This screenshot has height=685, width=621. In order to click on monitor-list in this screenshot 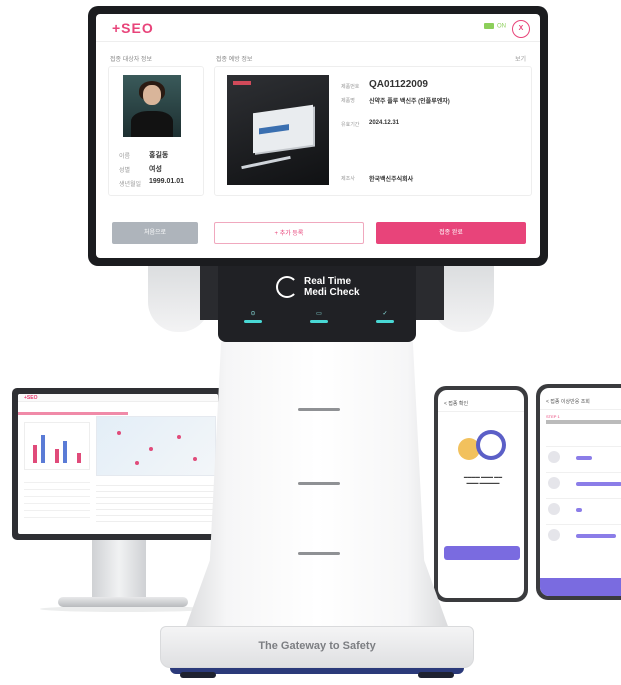, I will do `click(57, 501)`.